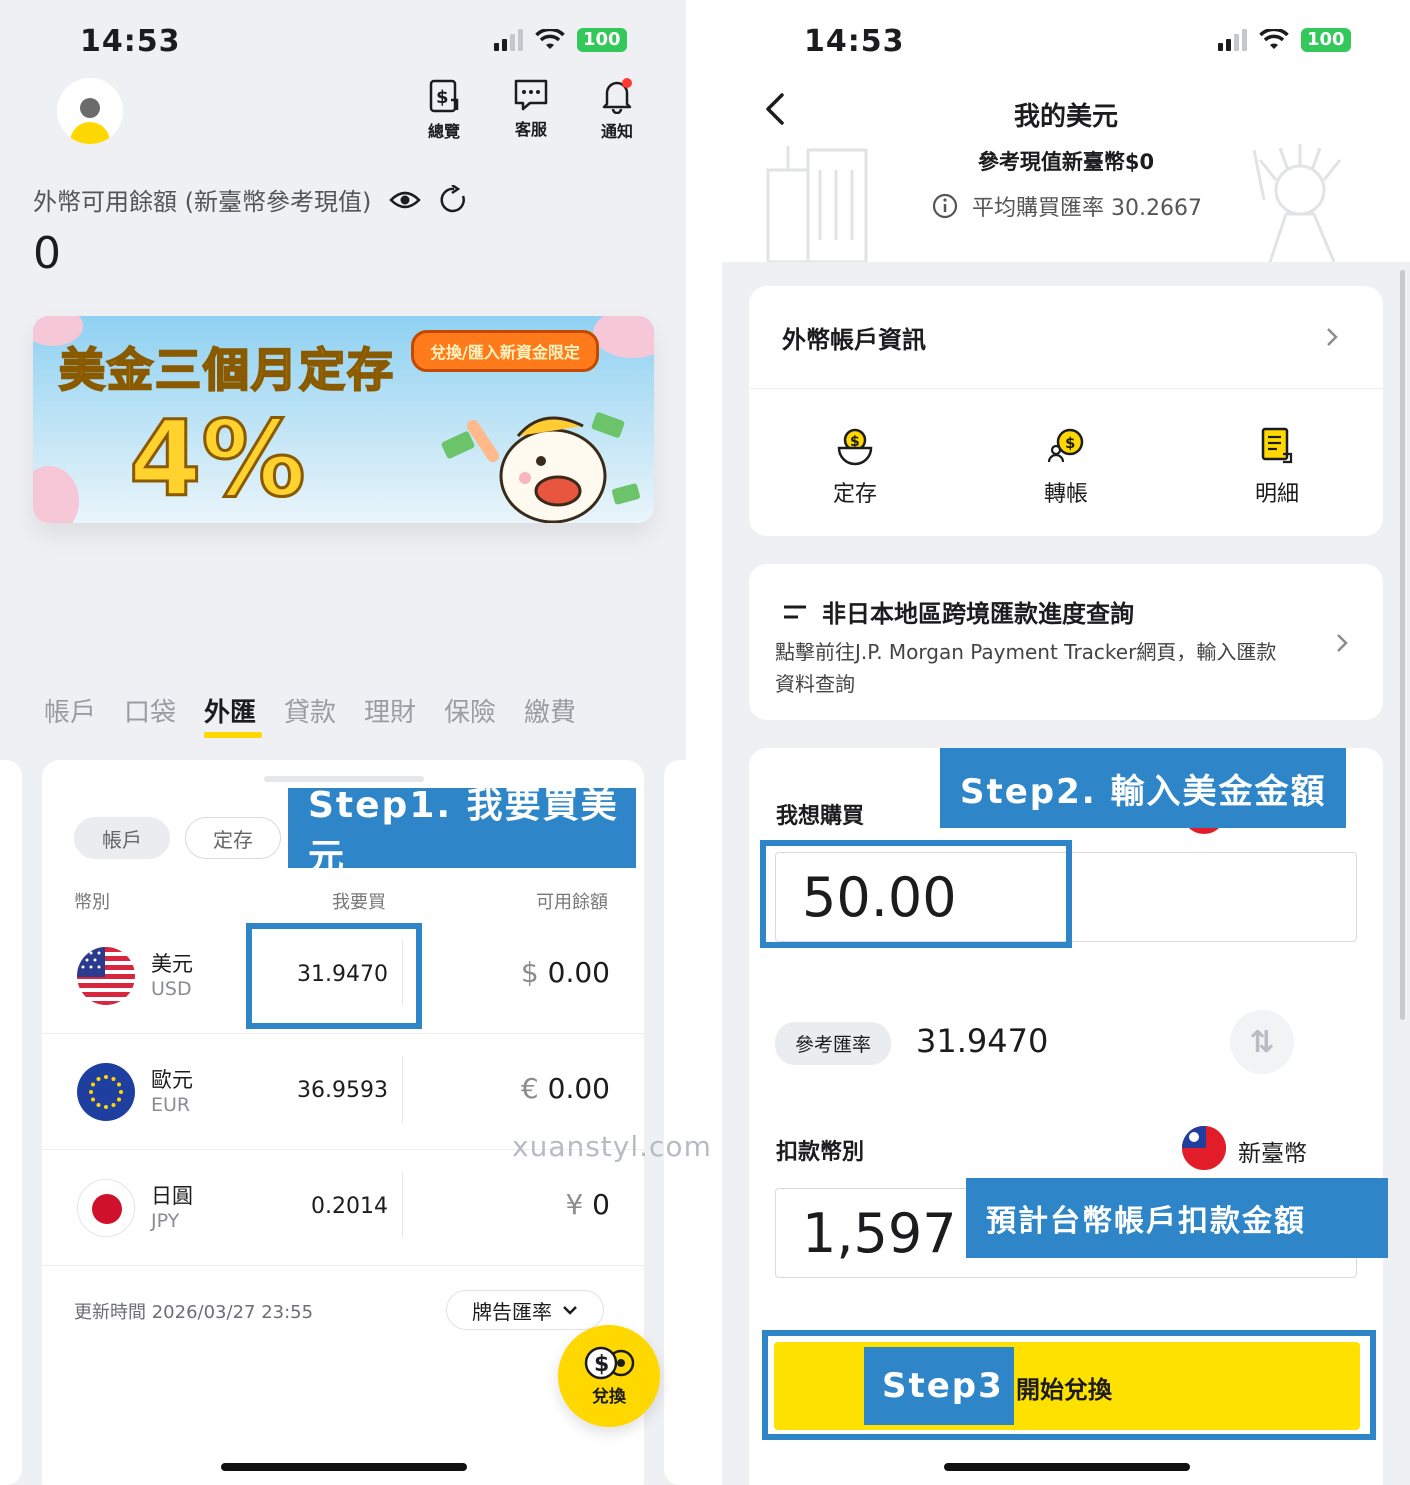 This screenshot has height=1485, width=1410. Describe the element at coordinates (106, 976) in the screenshot. I see `us-flag-icon` at that location.